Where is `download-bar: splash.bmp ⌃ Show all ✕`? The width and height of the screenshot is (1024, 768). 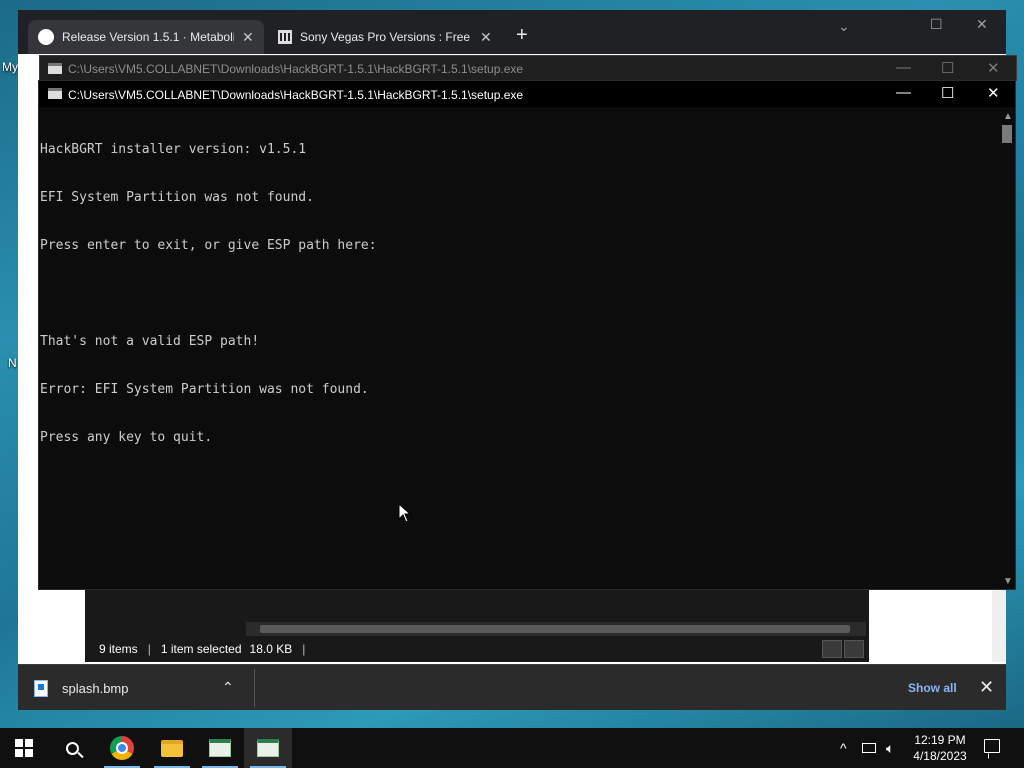 download-bar: splash.bmp ⌃ Show all ✕ is located at coordinates (512, 687).